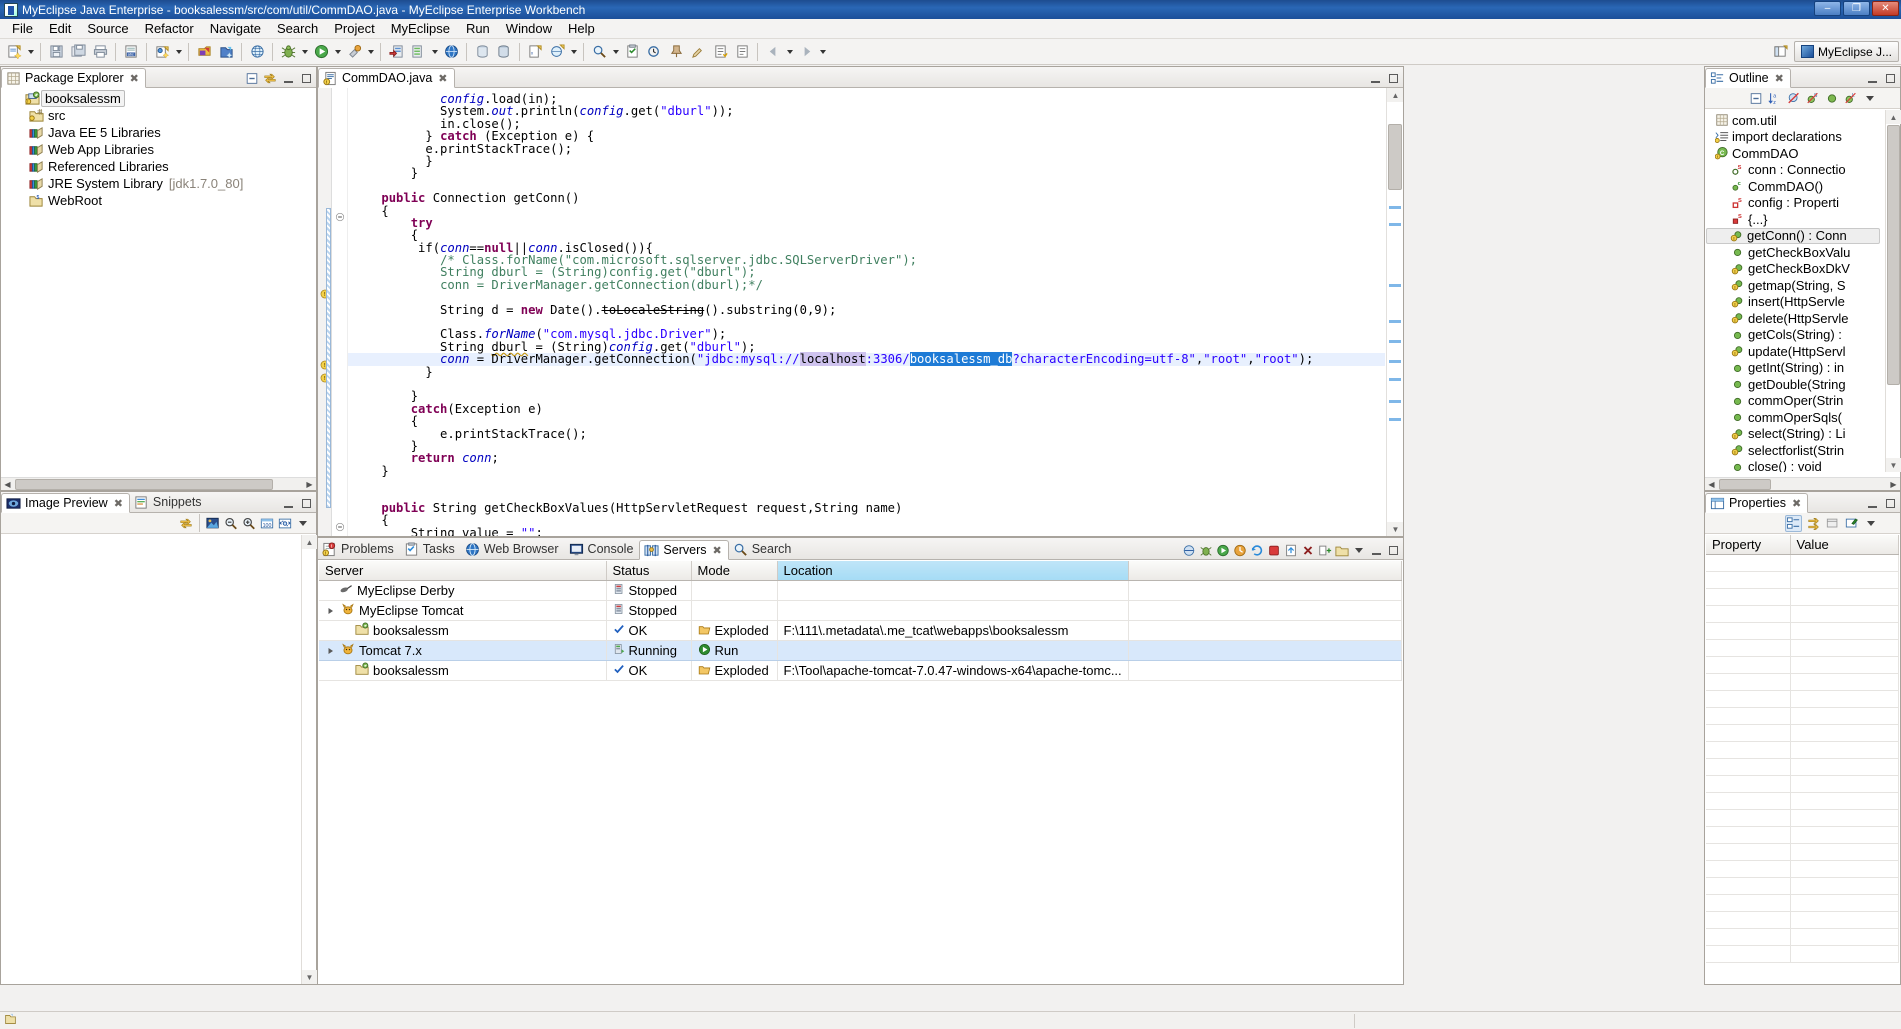 The height and width of the screenshot is (1029, 1901). What do you see at coordinates (285, 523) in the screenshot?
I see `fit-to-window-icon` at bounding box center [285, 523].